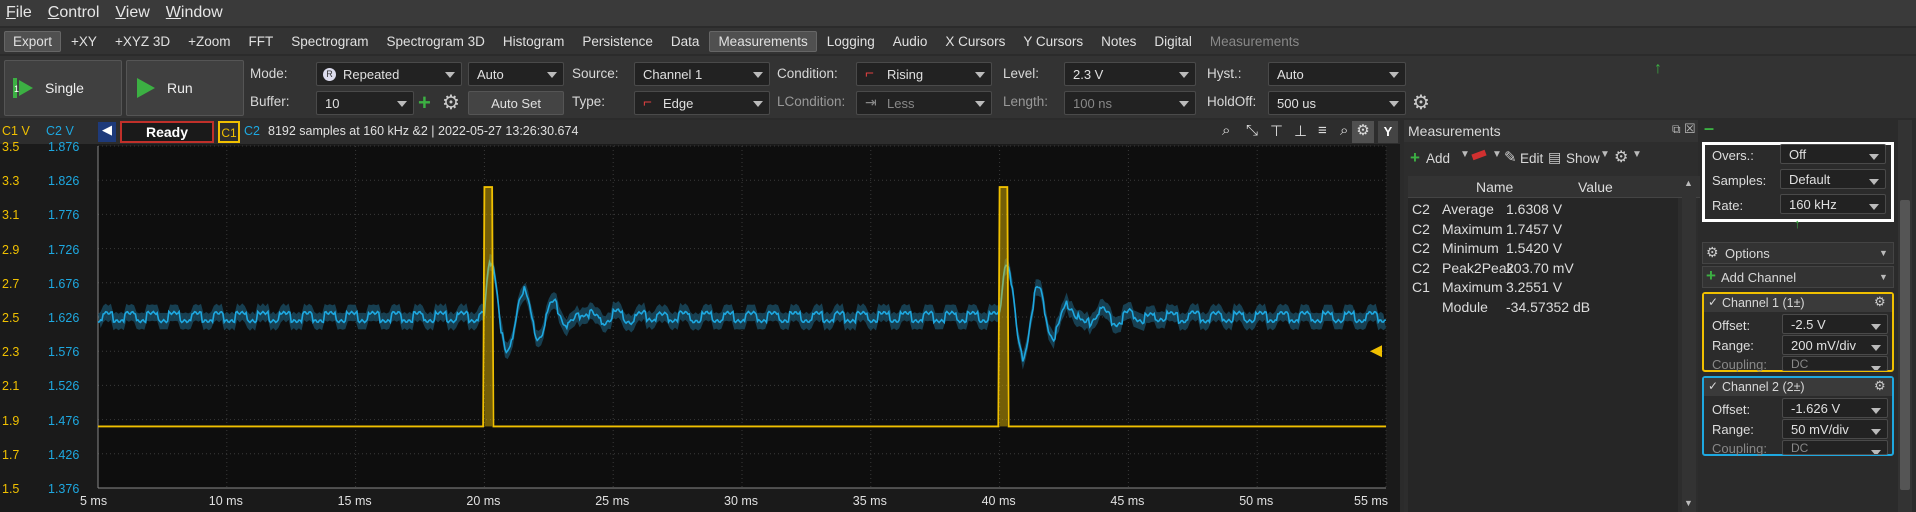 This screenshot has width=1916, height=512. I want to click on level-input: 2.3 V, so click(1130, 74).